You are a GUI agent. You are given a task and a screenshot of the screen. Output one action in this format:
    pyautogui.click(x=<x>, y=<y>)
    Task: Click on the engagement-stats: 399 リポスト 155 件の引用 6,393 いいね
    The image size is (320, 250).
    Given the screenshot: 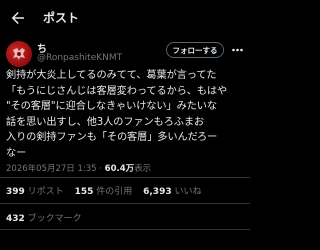 What is the action you would take?
    pyautogui.click(x=107, y=190)
    